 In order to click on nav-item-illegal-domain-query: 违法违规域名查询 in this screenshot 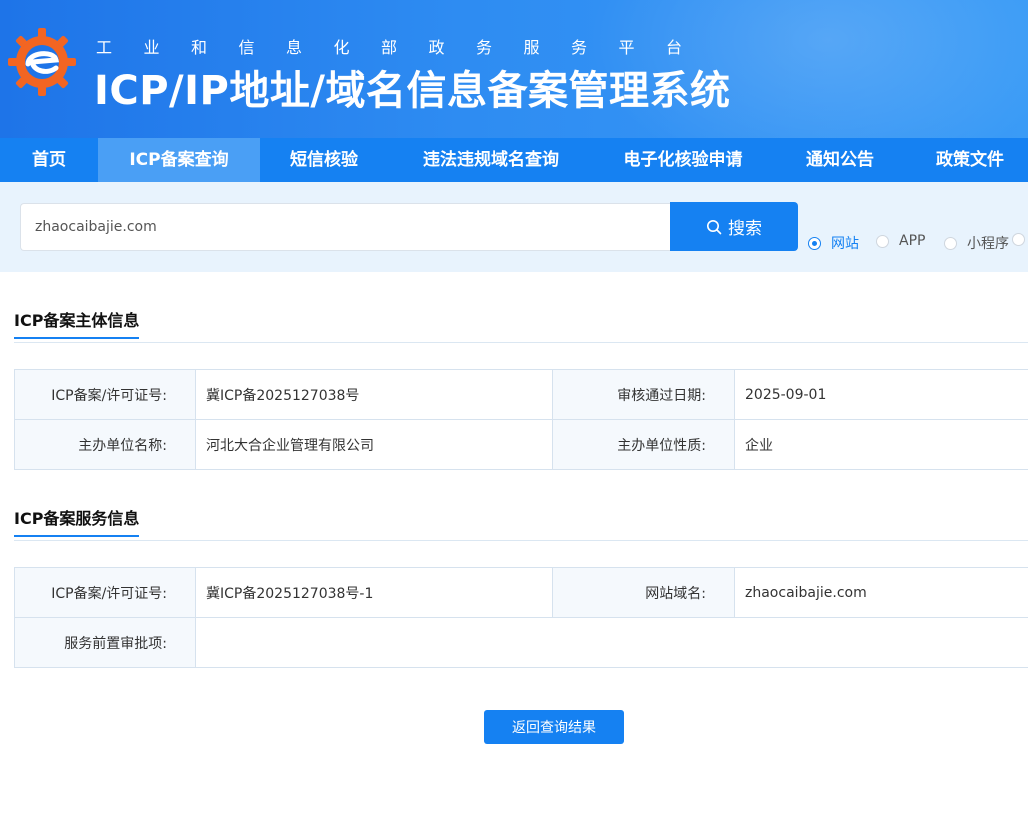, I will do `click(491, 160)`.